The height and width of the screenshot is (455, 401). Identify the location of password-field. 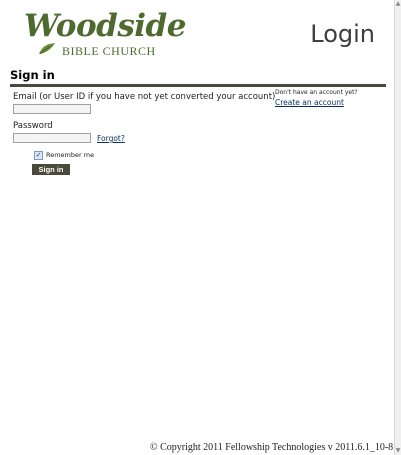
(52, 138).